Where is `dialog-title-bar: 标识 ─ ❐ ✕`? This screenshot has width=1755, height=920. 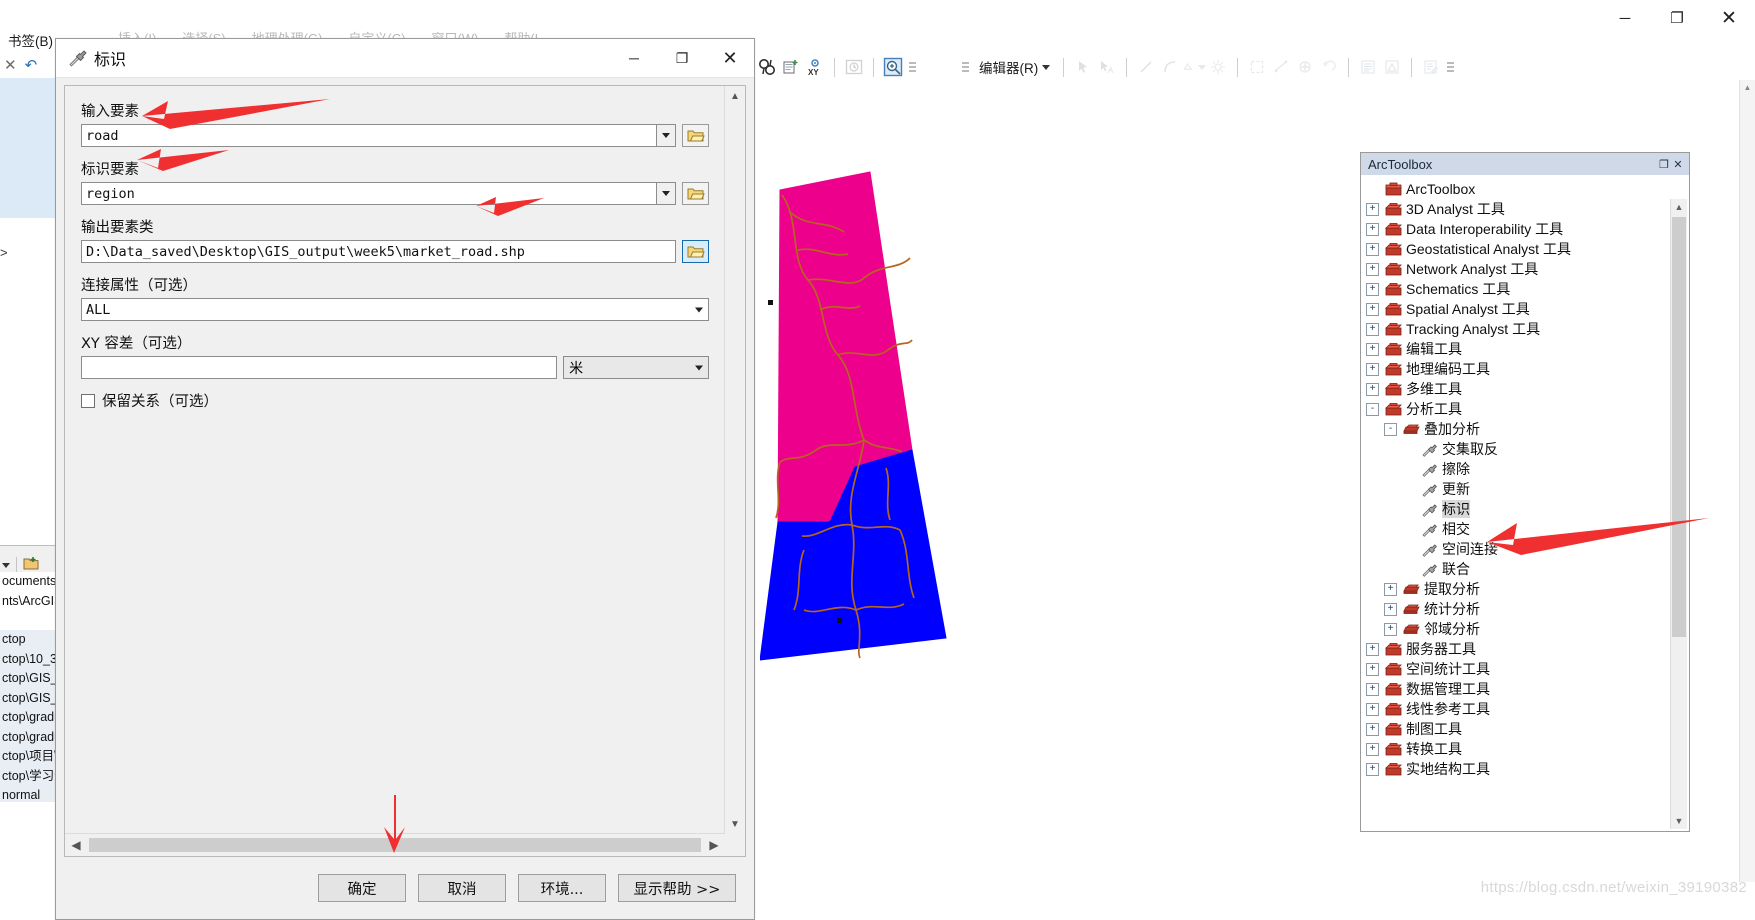 dialog-title-bar: 标识 ─ ❐ ✕ is located at coordinates (405, 58).